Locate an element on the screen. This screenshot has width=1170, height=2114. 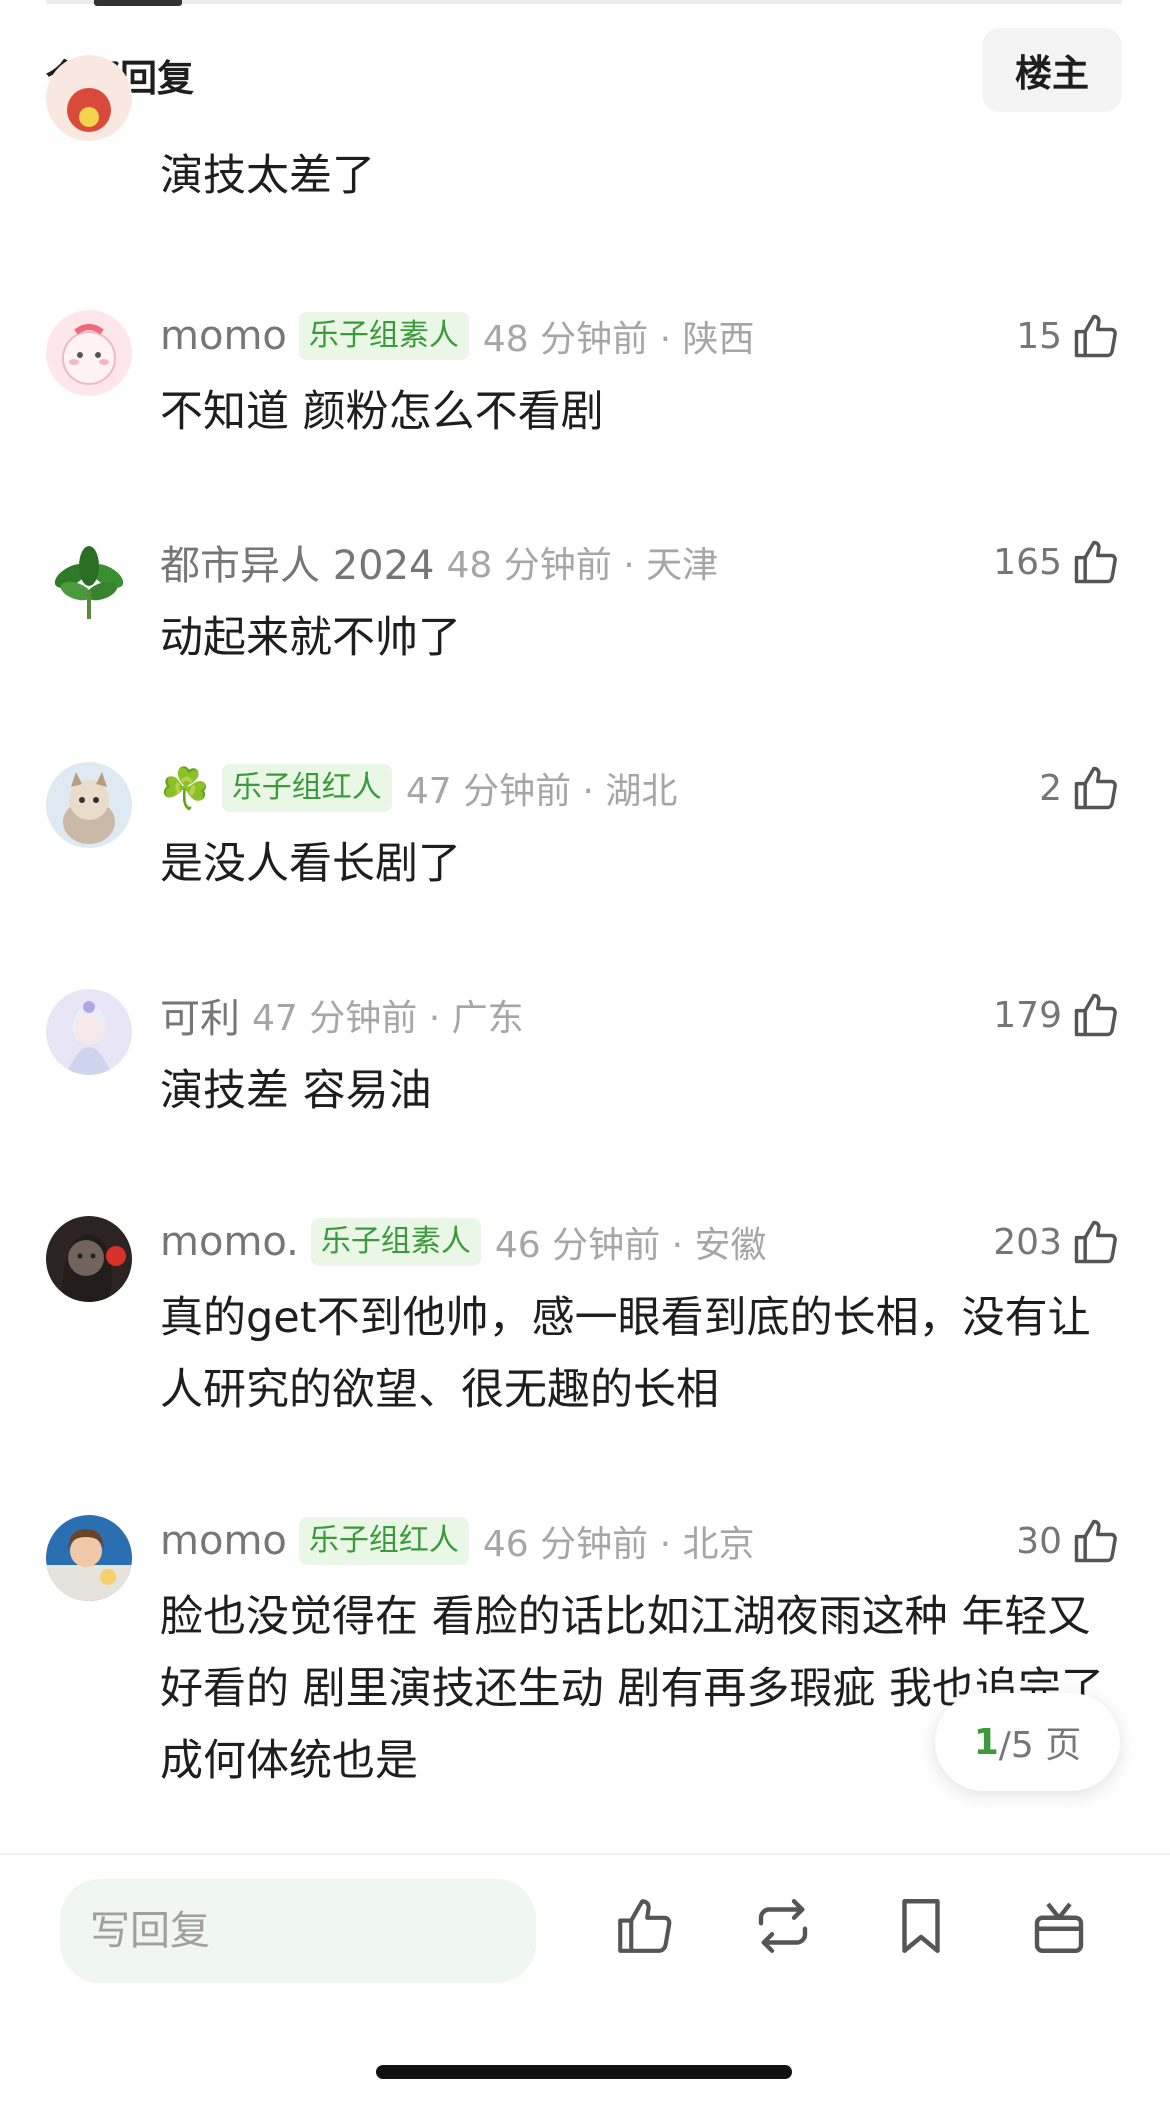
comment-meta: momo. 乐子组素人 46 分钟前 · 安徽 is located at coordinates (463, 1242).